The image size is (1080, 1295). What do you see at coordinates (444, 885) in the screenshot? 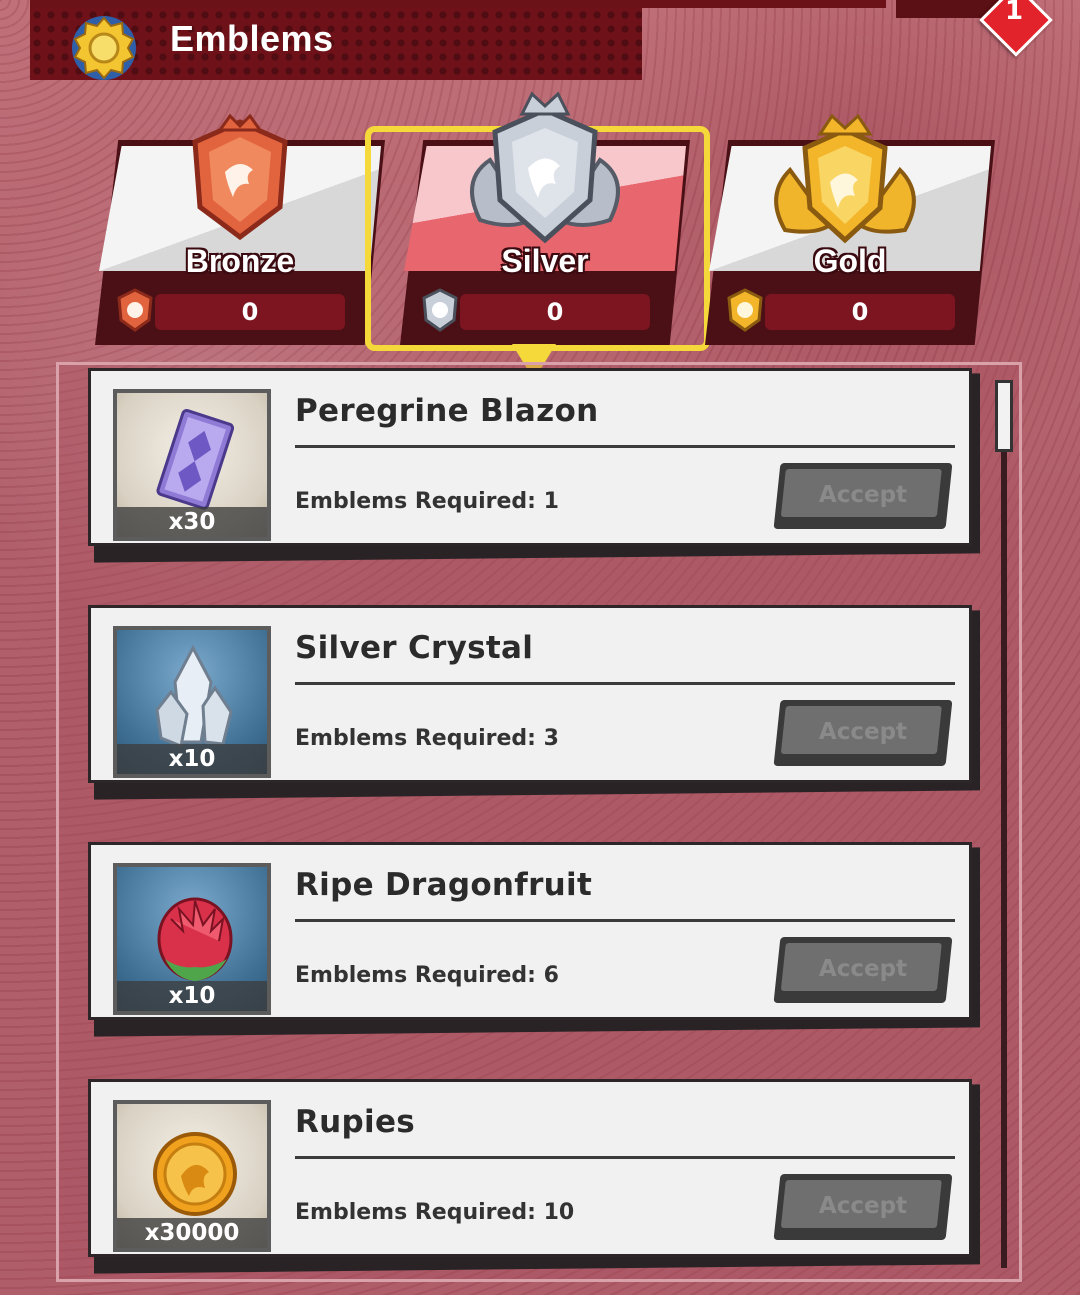
I see `reward-name: Ripe Dragonfruit` at bounding box center [444, 885].